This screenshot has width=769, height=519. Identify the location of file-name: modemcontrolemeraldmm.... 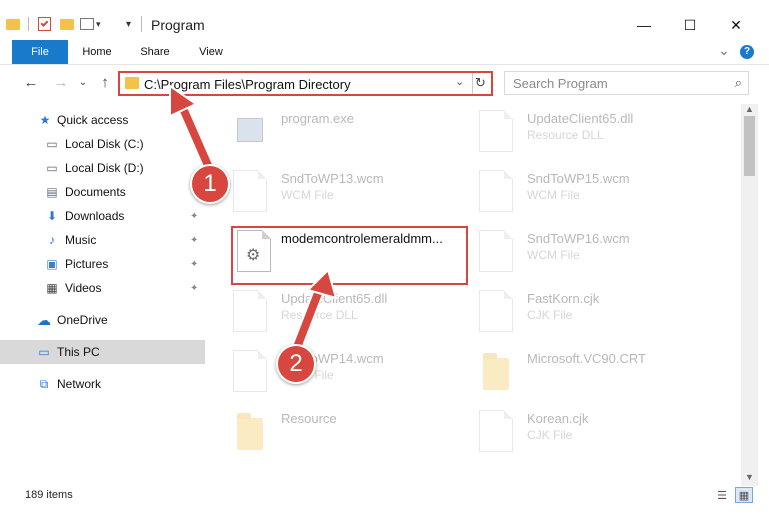
(362, 238).